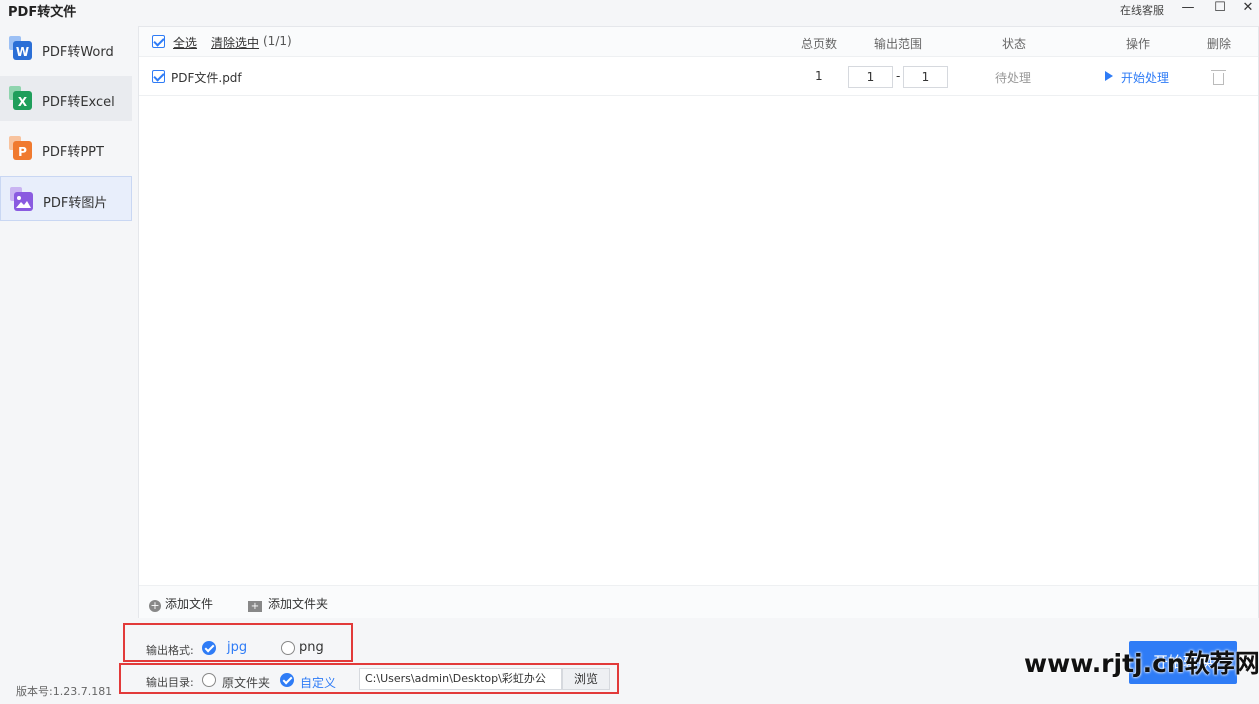 This screenshot has width=1259, height=704. I want to click on add-file-button: + 添加文件, so click(181, 603).